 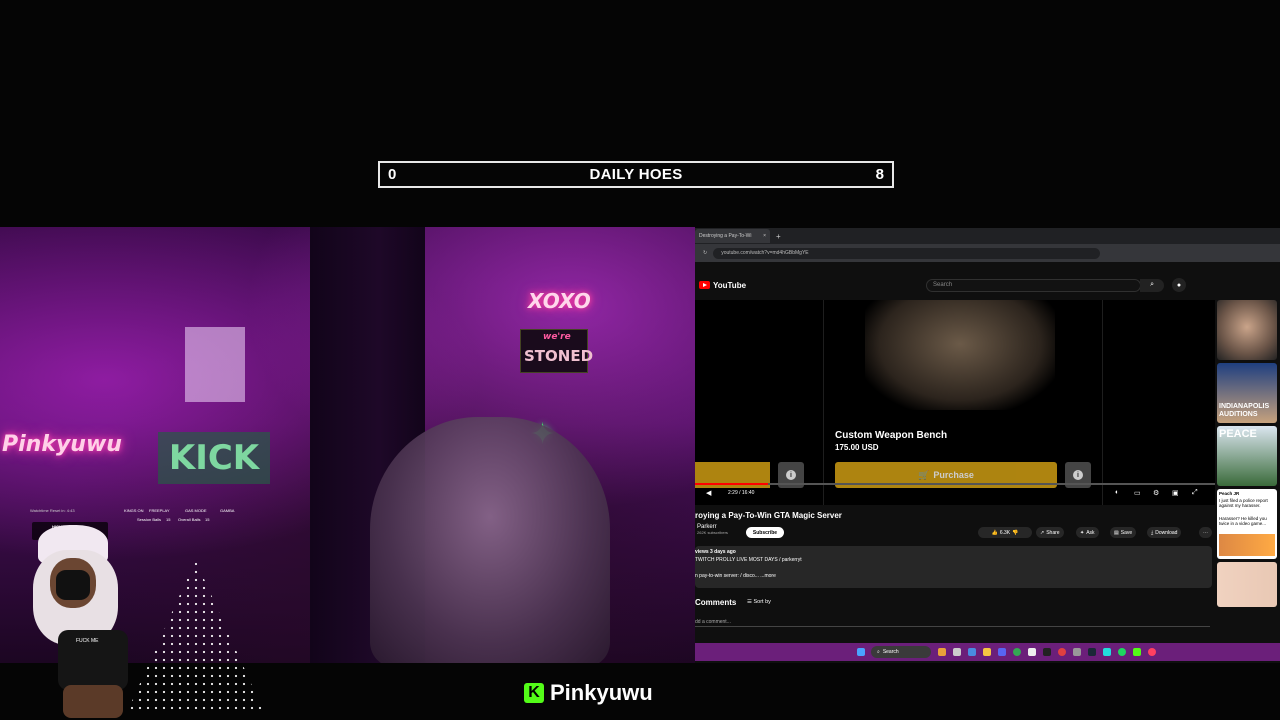 I want to click on ask-label: Ask, so click(x=1090, y=532).